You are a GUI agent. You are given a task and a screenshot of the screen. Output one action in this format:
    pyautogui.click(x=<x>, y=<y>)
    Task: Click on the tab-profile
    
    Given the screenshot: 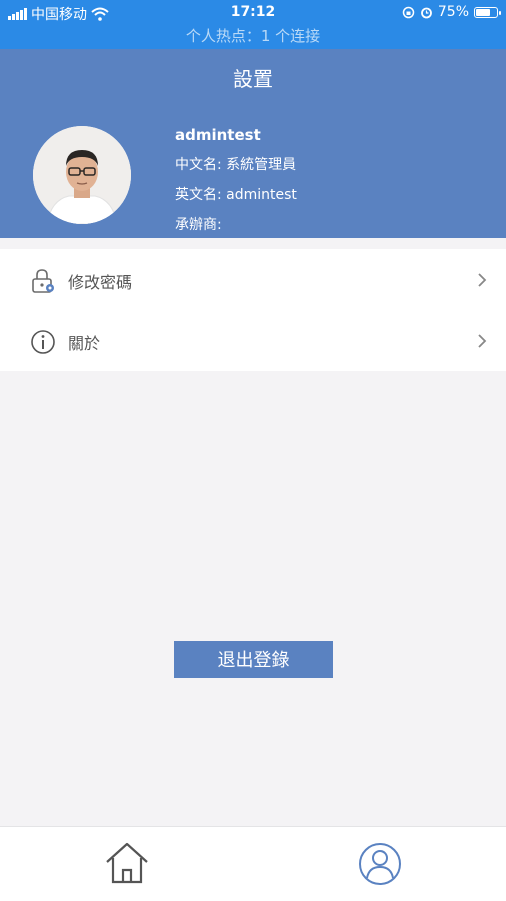 What is the action you would take?
    pyautogui.click(x=380, y=864)
    